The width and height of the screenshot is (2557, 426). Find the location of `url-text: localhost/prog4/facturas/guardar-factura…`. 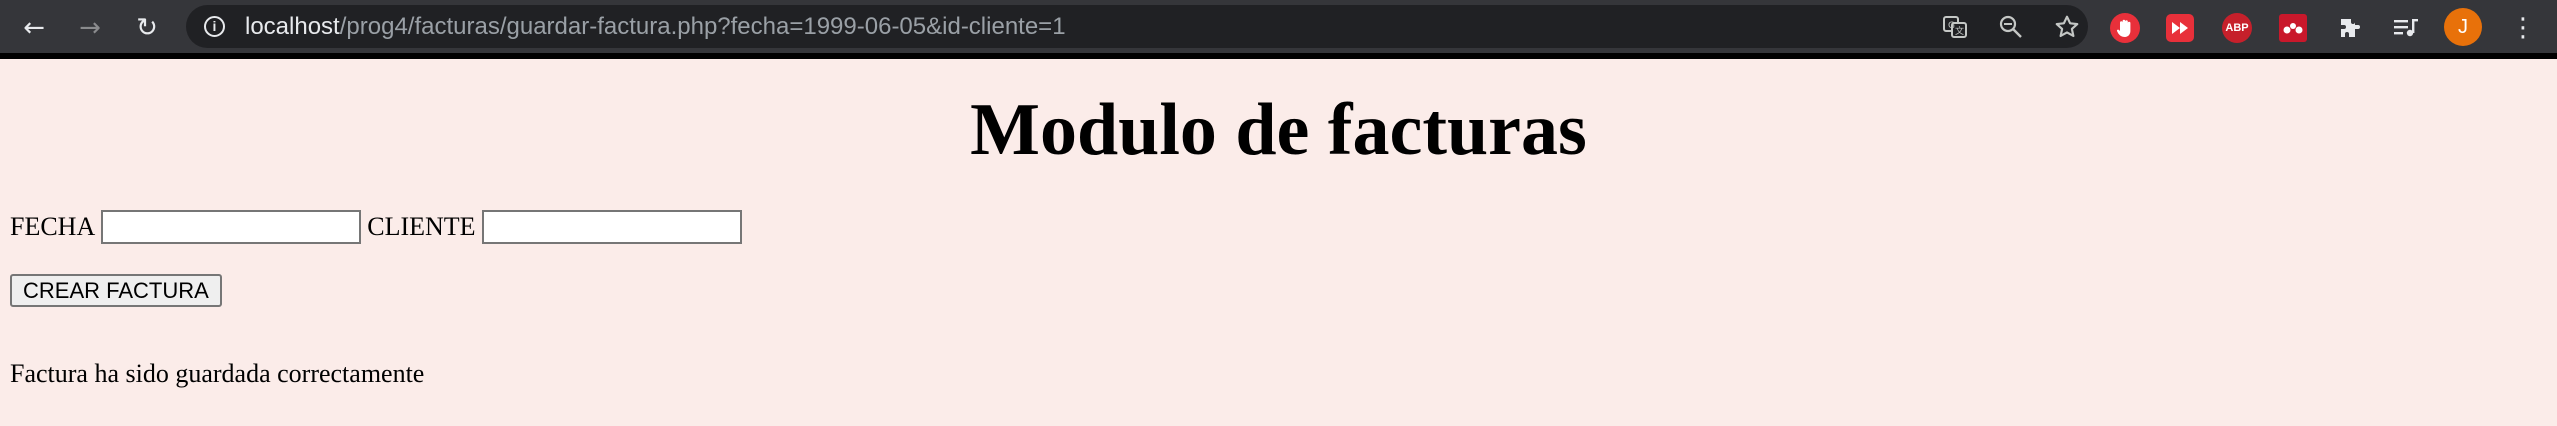

url-text: localhost/prog4/facturas/guardar-factura… is located at coordinates (655, 27).